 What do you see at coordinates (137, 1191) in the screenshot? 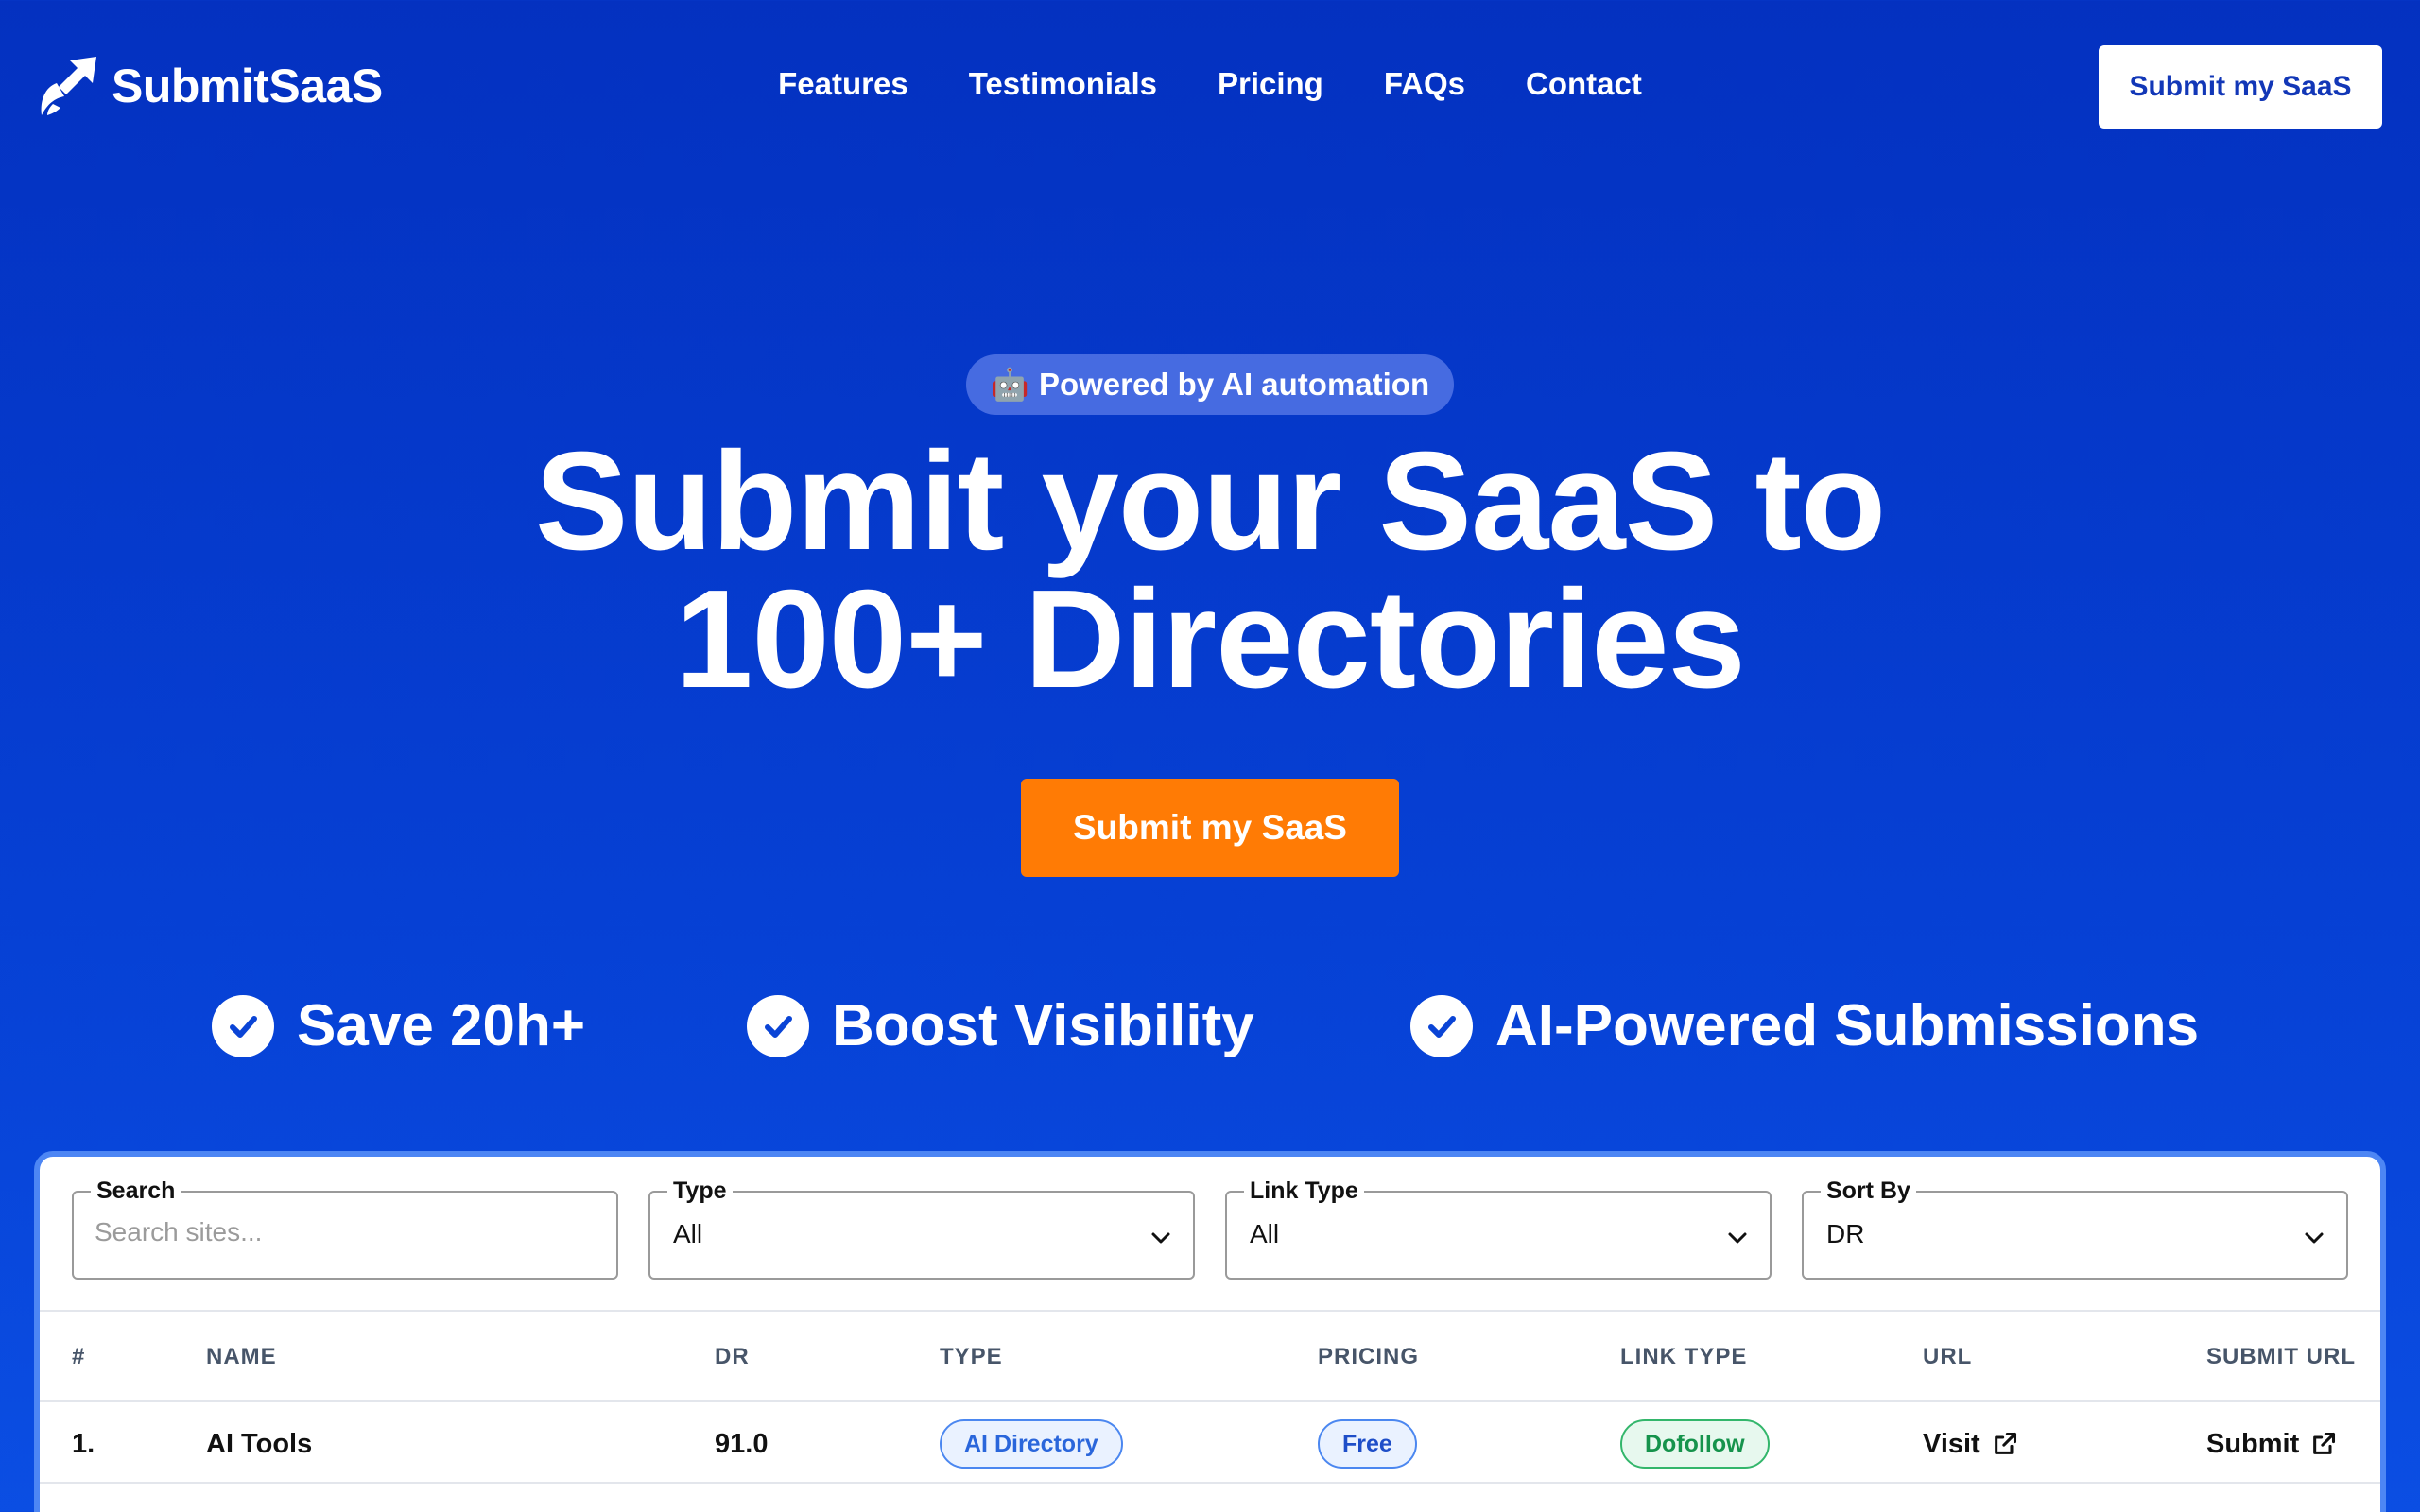
I see `search-label: Search` at bounding box center [137, 1191].